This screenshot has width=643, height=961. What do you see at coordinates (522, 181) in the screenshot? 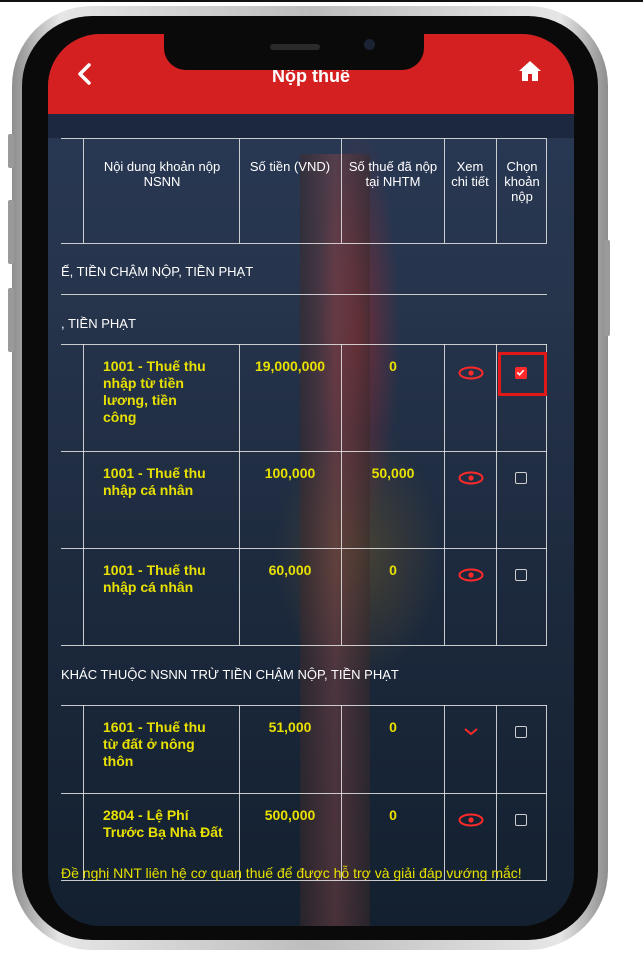
I see `header-select: Chọn khoản nộp` at bounding box center [522, 181].